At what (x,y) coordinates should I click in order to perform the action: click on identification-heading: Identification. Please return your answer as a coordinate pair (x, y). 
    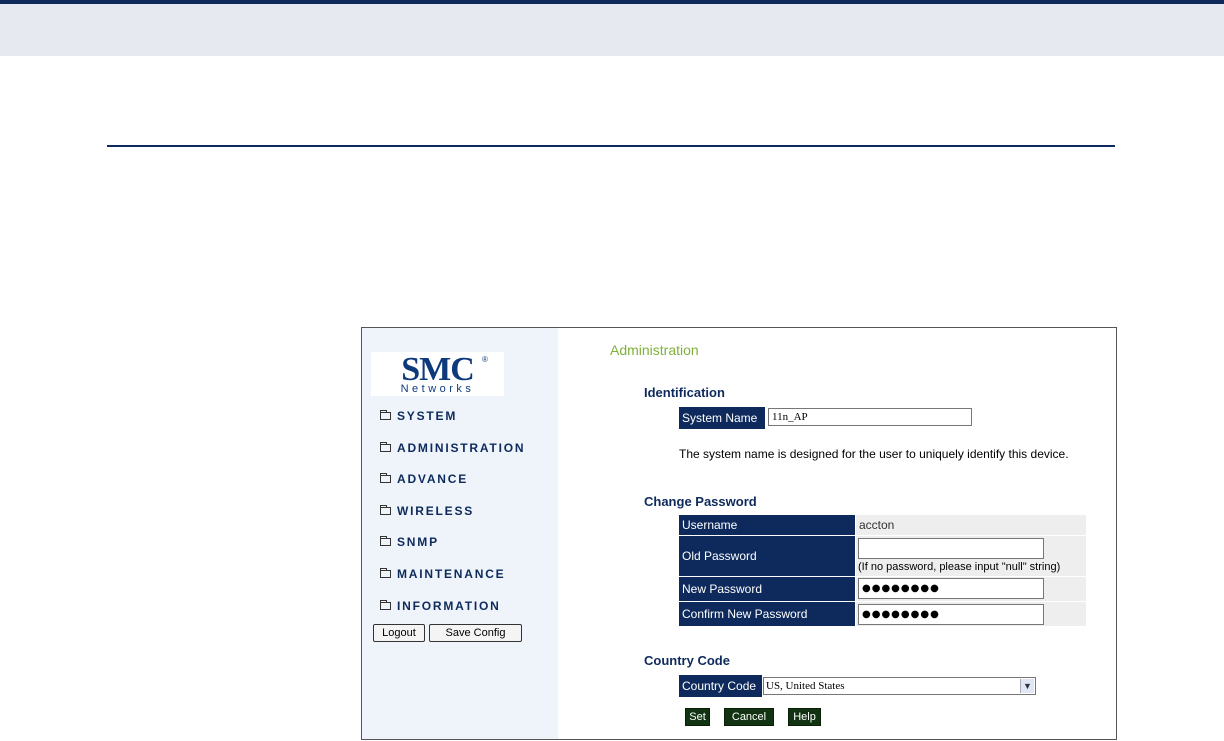
    Looking at the image, I should click on (684, 392).